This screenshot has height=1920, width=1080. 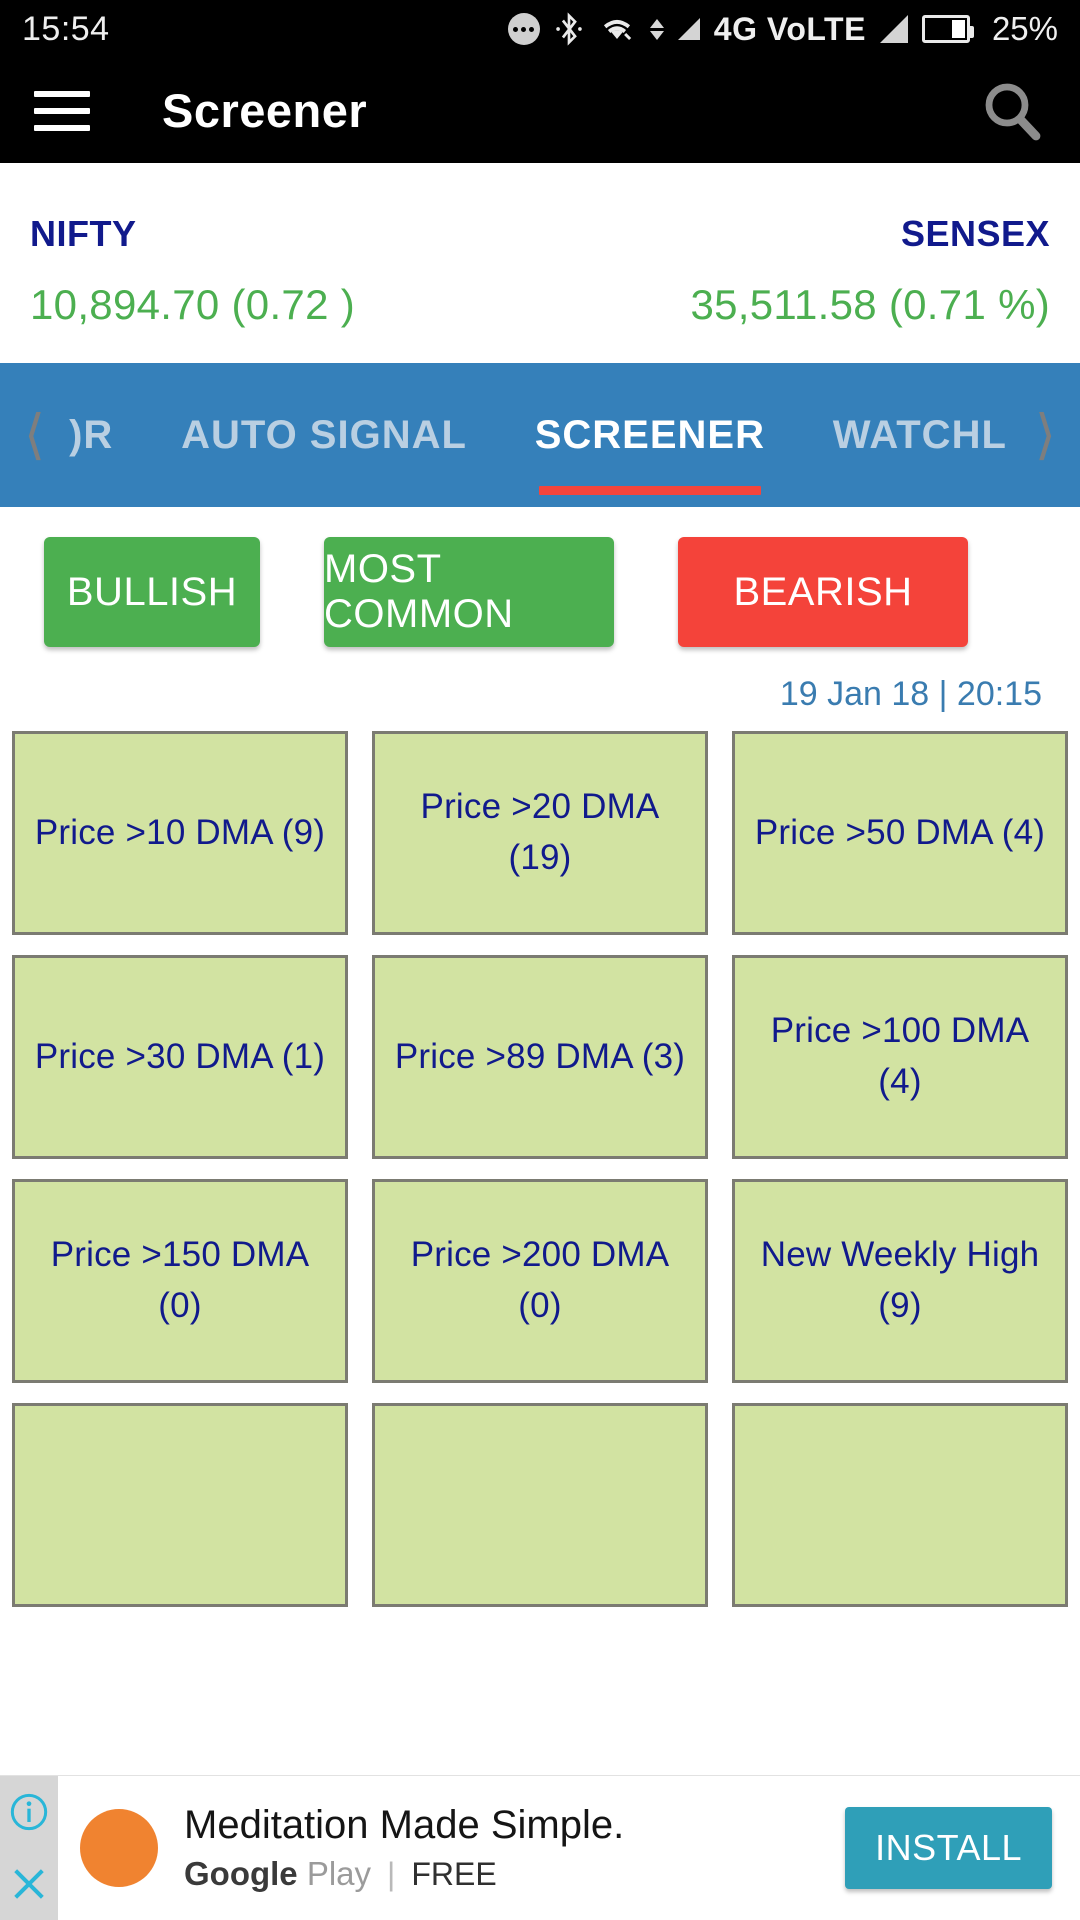 What do you see at coordinates (650, 435) in the screenshot?
I see `tab-screener: SCREENER` at bounding box center [650, 435].